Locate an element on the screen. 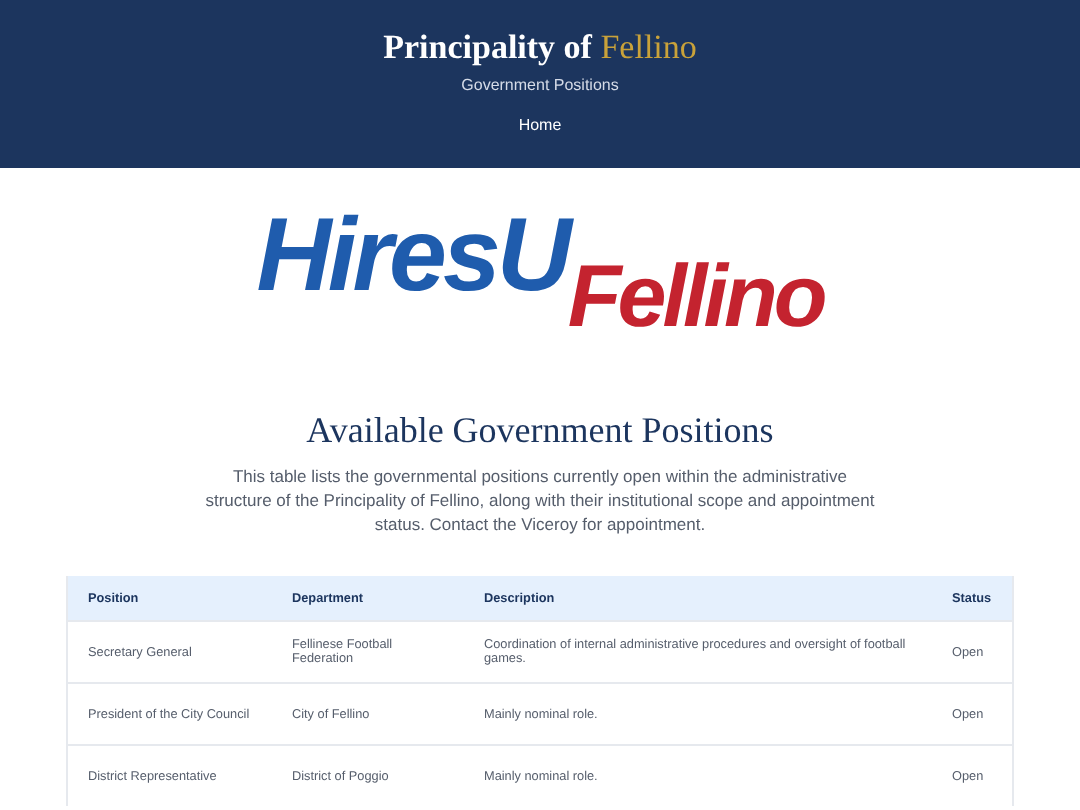  nav-link: Home is located at coordinates (540, 125).